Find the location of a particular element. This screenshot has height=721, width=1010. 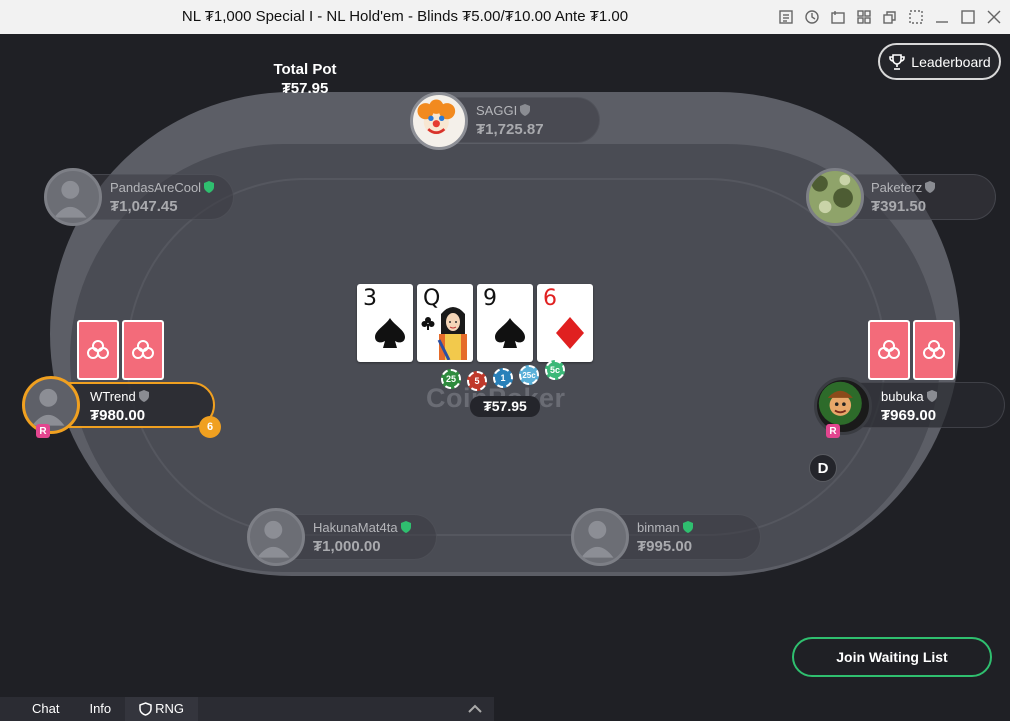

player-stack: ₮980.00 is located at coordinates (118, 415).